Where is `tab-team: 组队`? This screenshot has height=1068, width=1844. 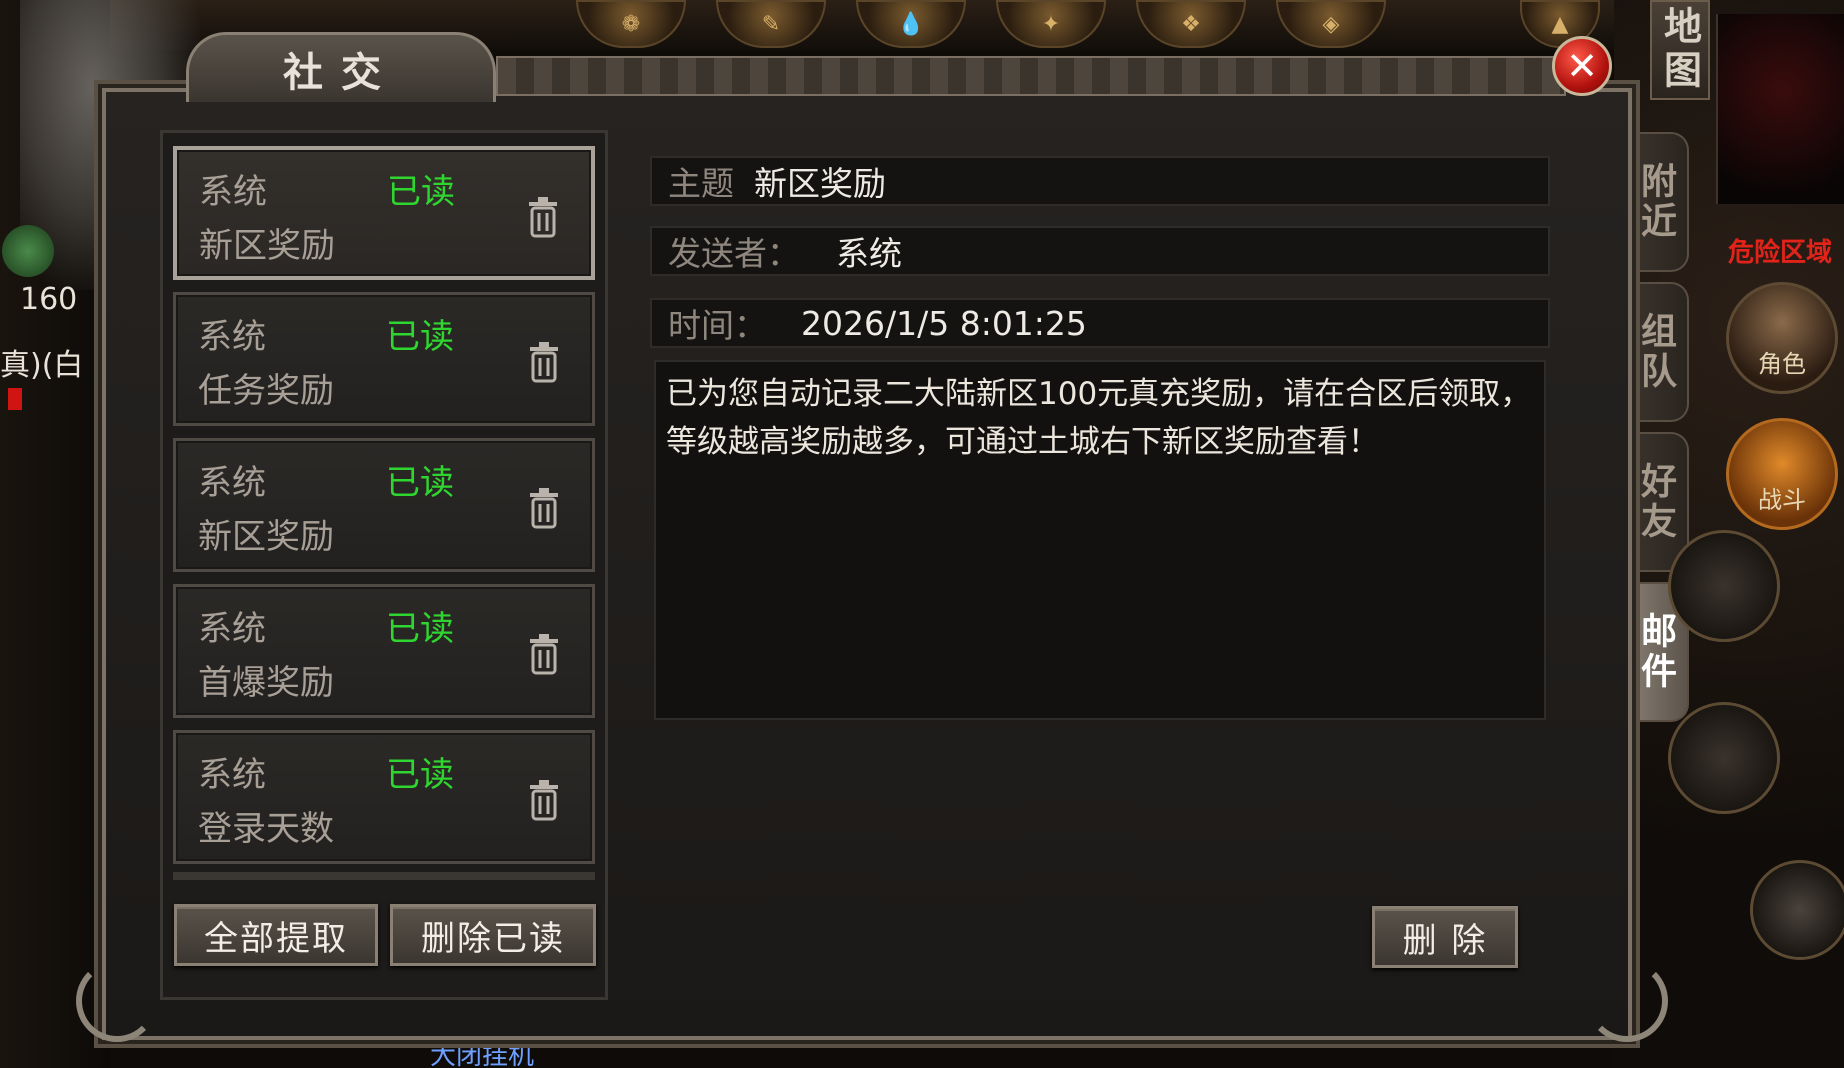 tab-team: 组队 is located at coordinates (1656, 352).